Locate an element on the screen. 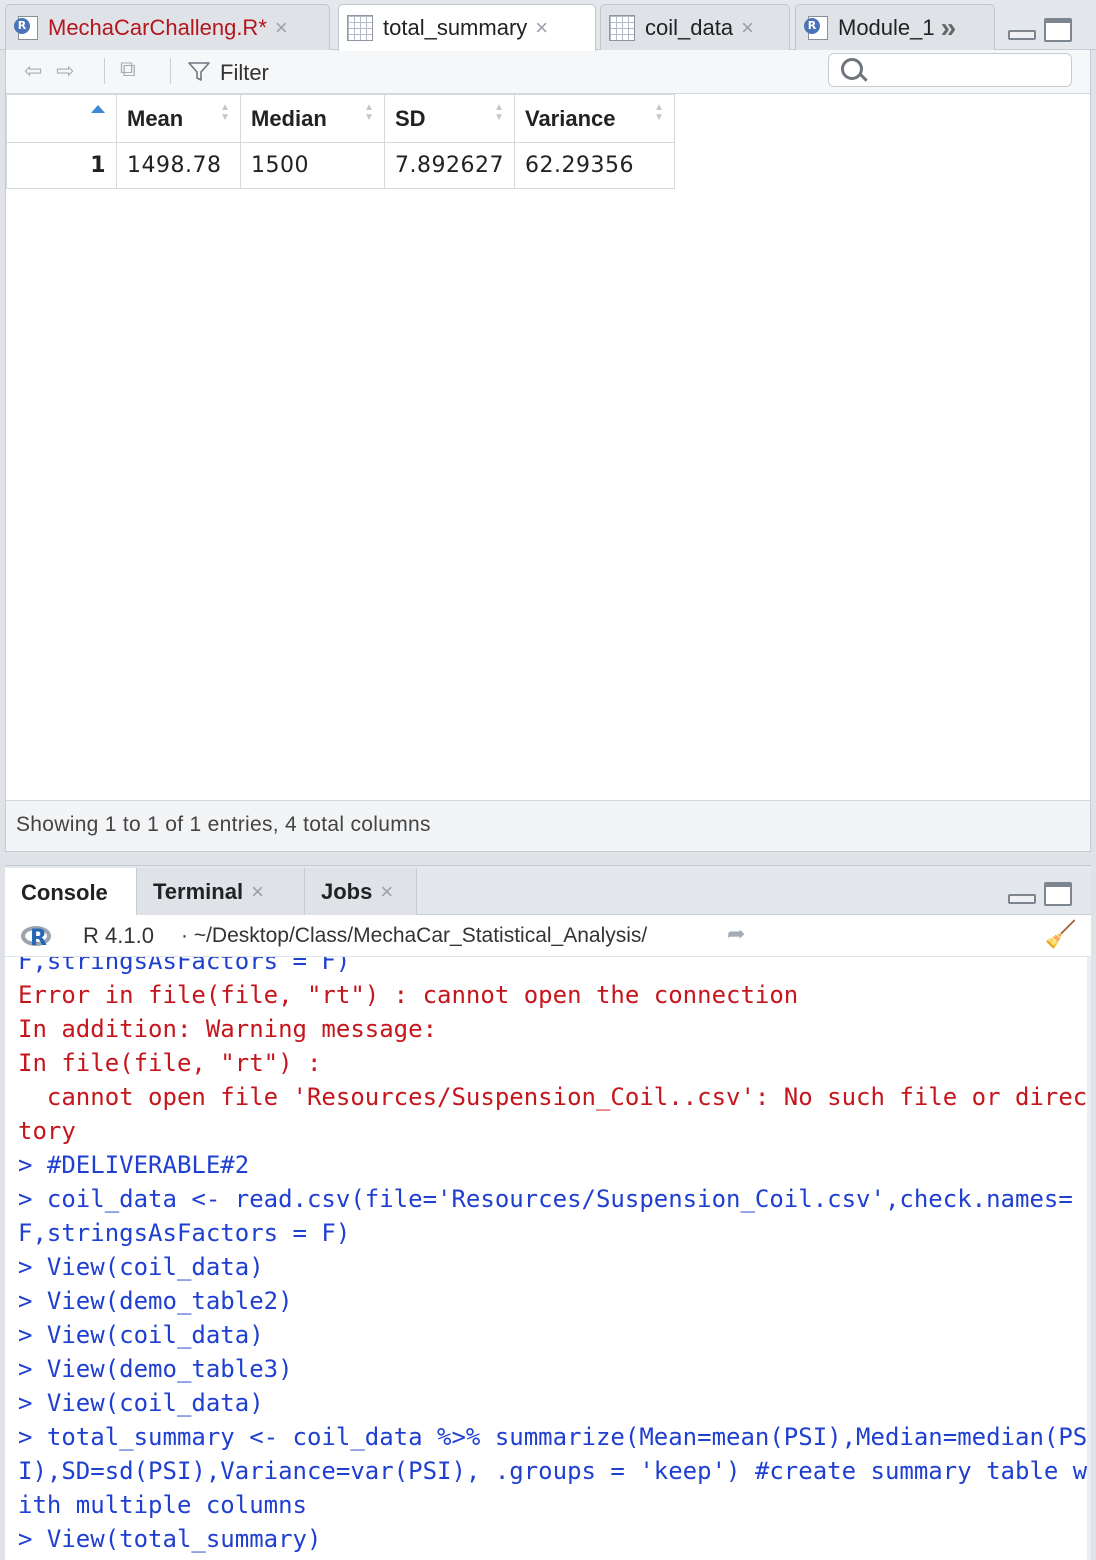 Image resolution: width=1096 pixels, height=1560 pixels. r-version-label: R 4.1.0 is located at coordinates (118, 935).